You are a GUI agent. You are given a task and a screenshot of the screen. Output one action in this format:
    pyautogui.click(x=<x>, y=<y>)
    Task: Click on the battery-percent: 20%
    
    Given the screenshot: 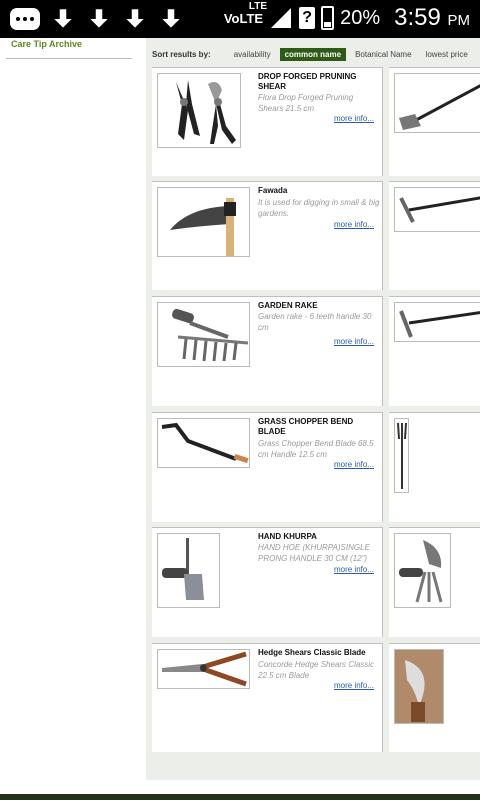 What is the action you would take?
    pyautogui.click(x=360, y=17)
    